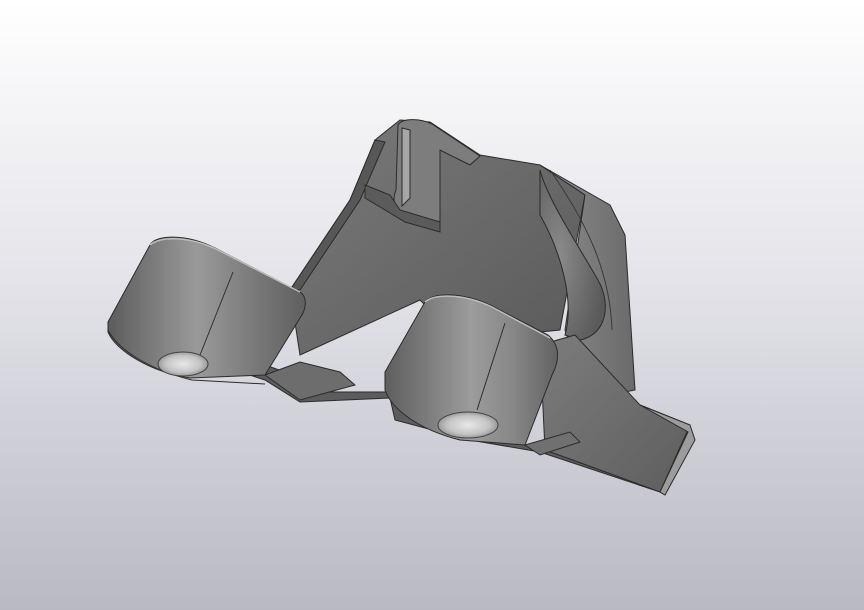  I want to click on right-bolt-hole, so click(468, 425).